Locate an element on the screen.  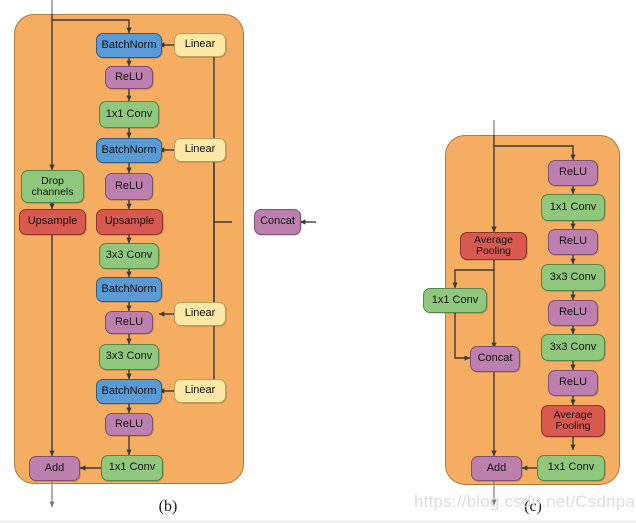
bottom-divider is located at coordinates (318, 521).